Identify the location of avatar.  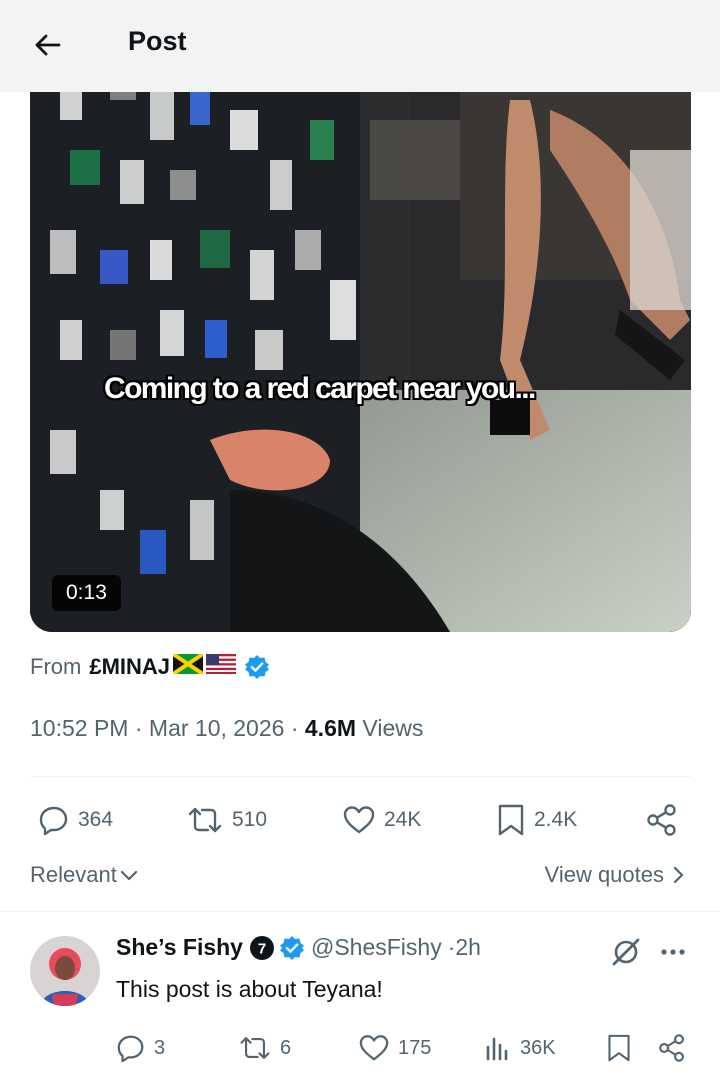
(65, 971).